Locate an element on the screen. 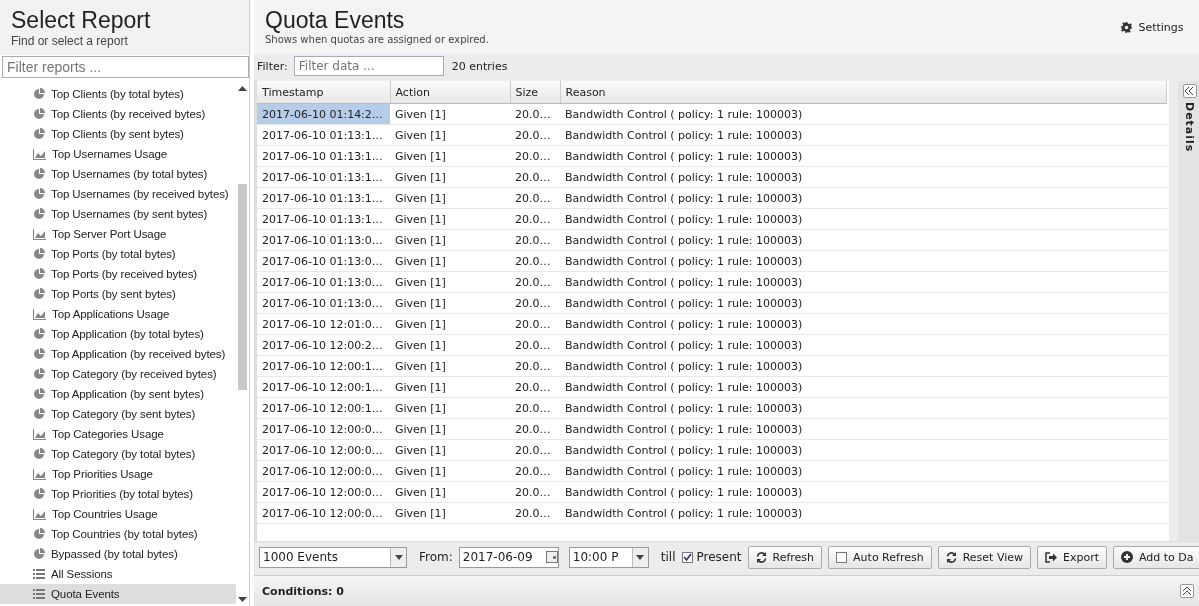 The height and width of the screenshot is (606, 1199). event-limit-dropdown: 1000 Events is located at coordinates (333, 557).